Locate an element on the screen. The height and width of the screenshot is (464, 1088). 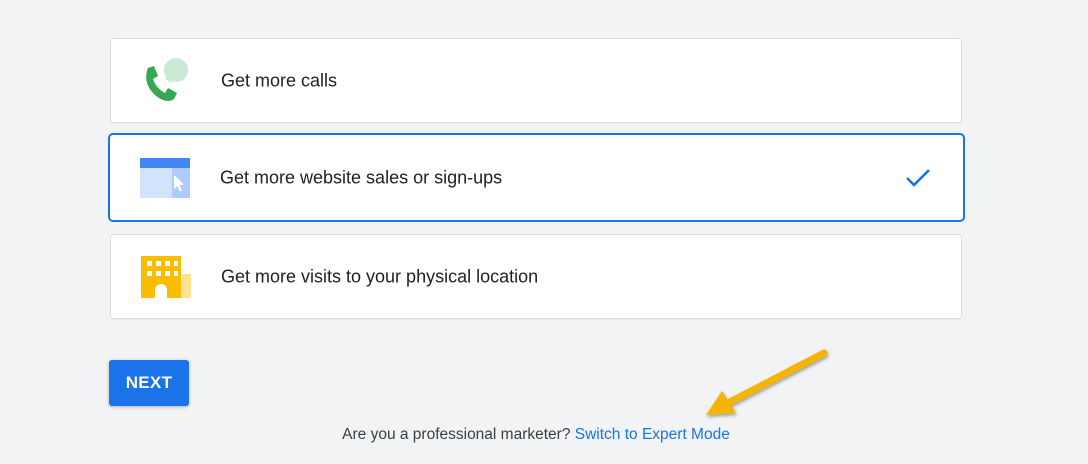
footer-prompt-text: Are you a professional marketer? is located at coordinates (456, 434).